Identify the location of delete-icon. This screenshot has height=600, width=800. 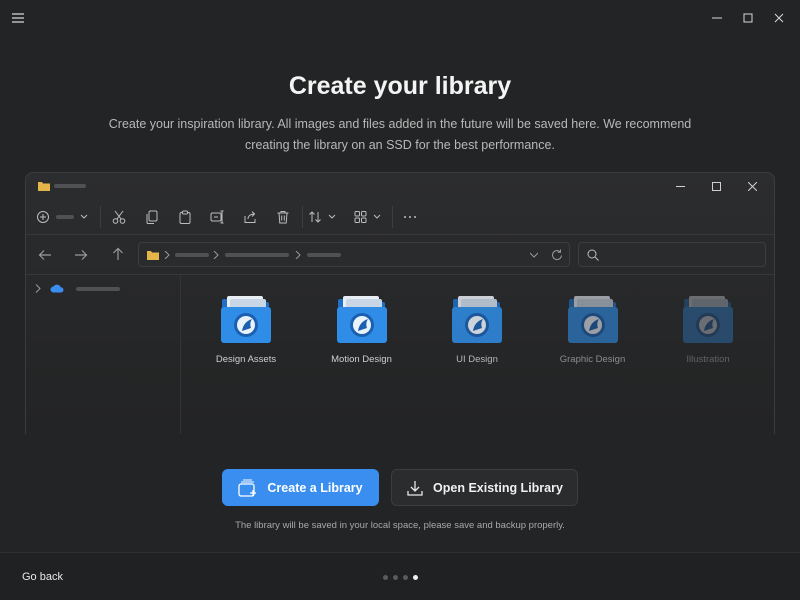
(283, 217).